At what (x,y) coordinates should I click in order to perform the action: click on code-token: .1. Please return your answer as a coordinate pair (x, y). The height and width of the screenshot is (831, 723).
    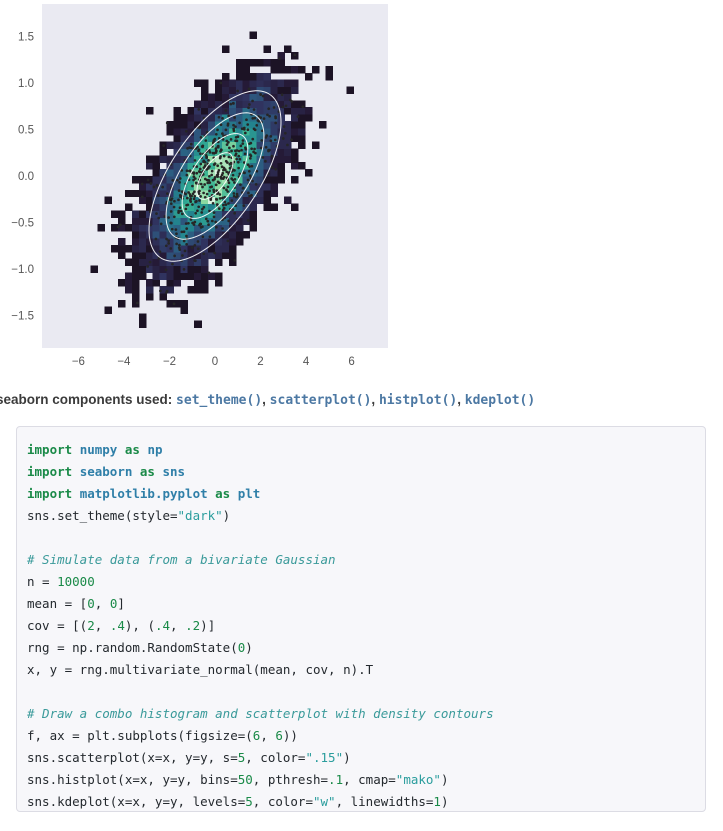
    Looking at the image, I should click on (336, 779).